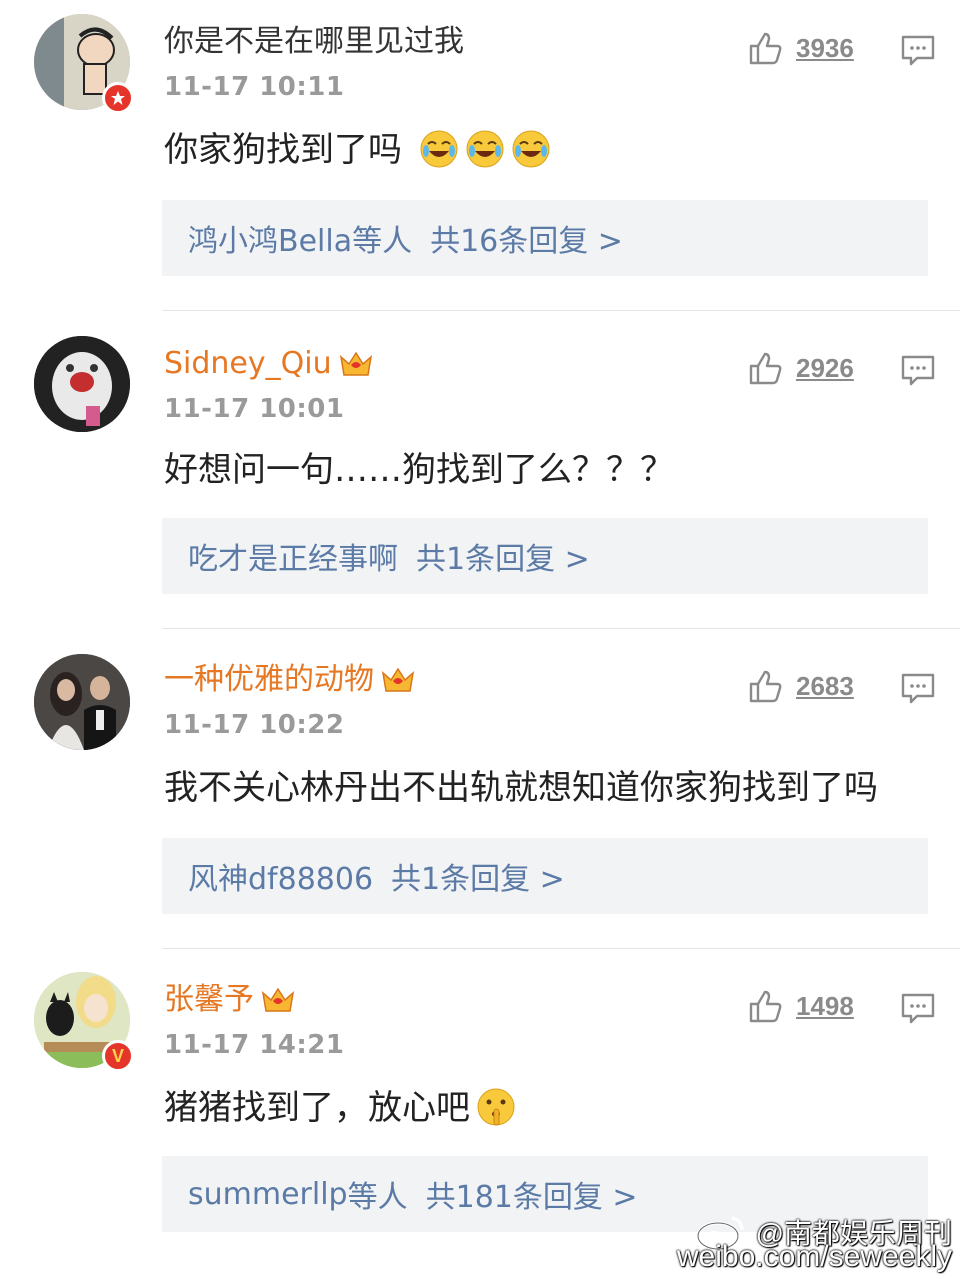 This screenshot has height=1277, width=960. Describe the element at coordinates (254, 725) in the screenshot. I see `timestamp: 11-17 10:22` at that location.